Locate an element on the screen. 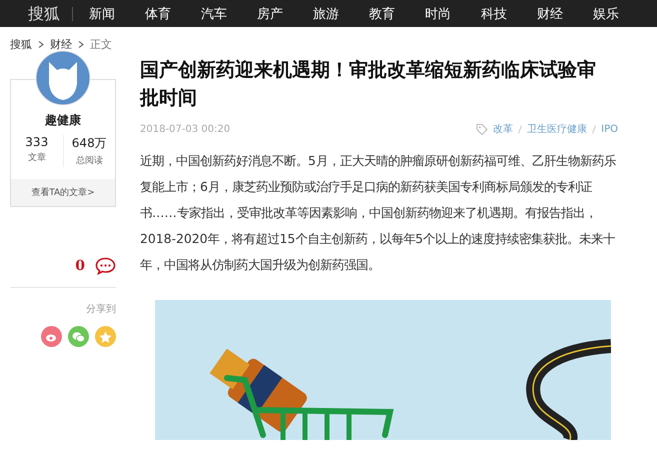  stat-value: 648万 is located at coordinates (89, 143).